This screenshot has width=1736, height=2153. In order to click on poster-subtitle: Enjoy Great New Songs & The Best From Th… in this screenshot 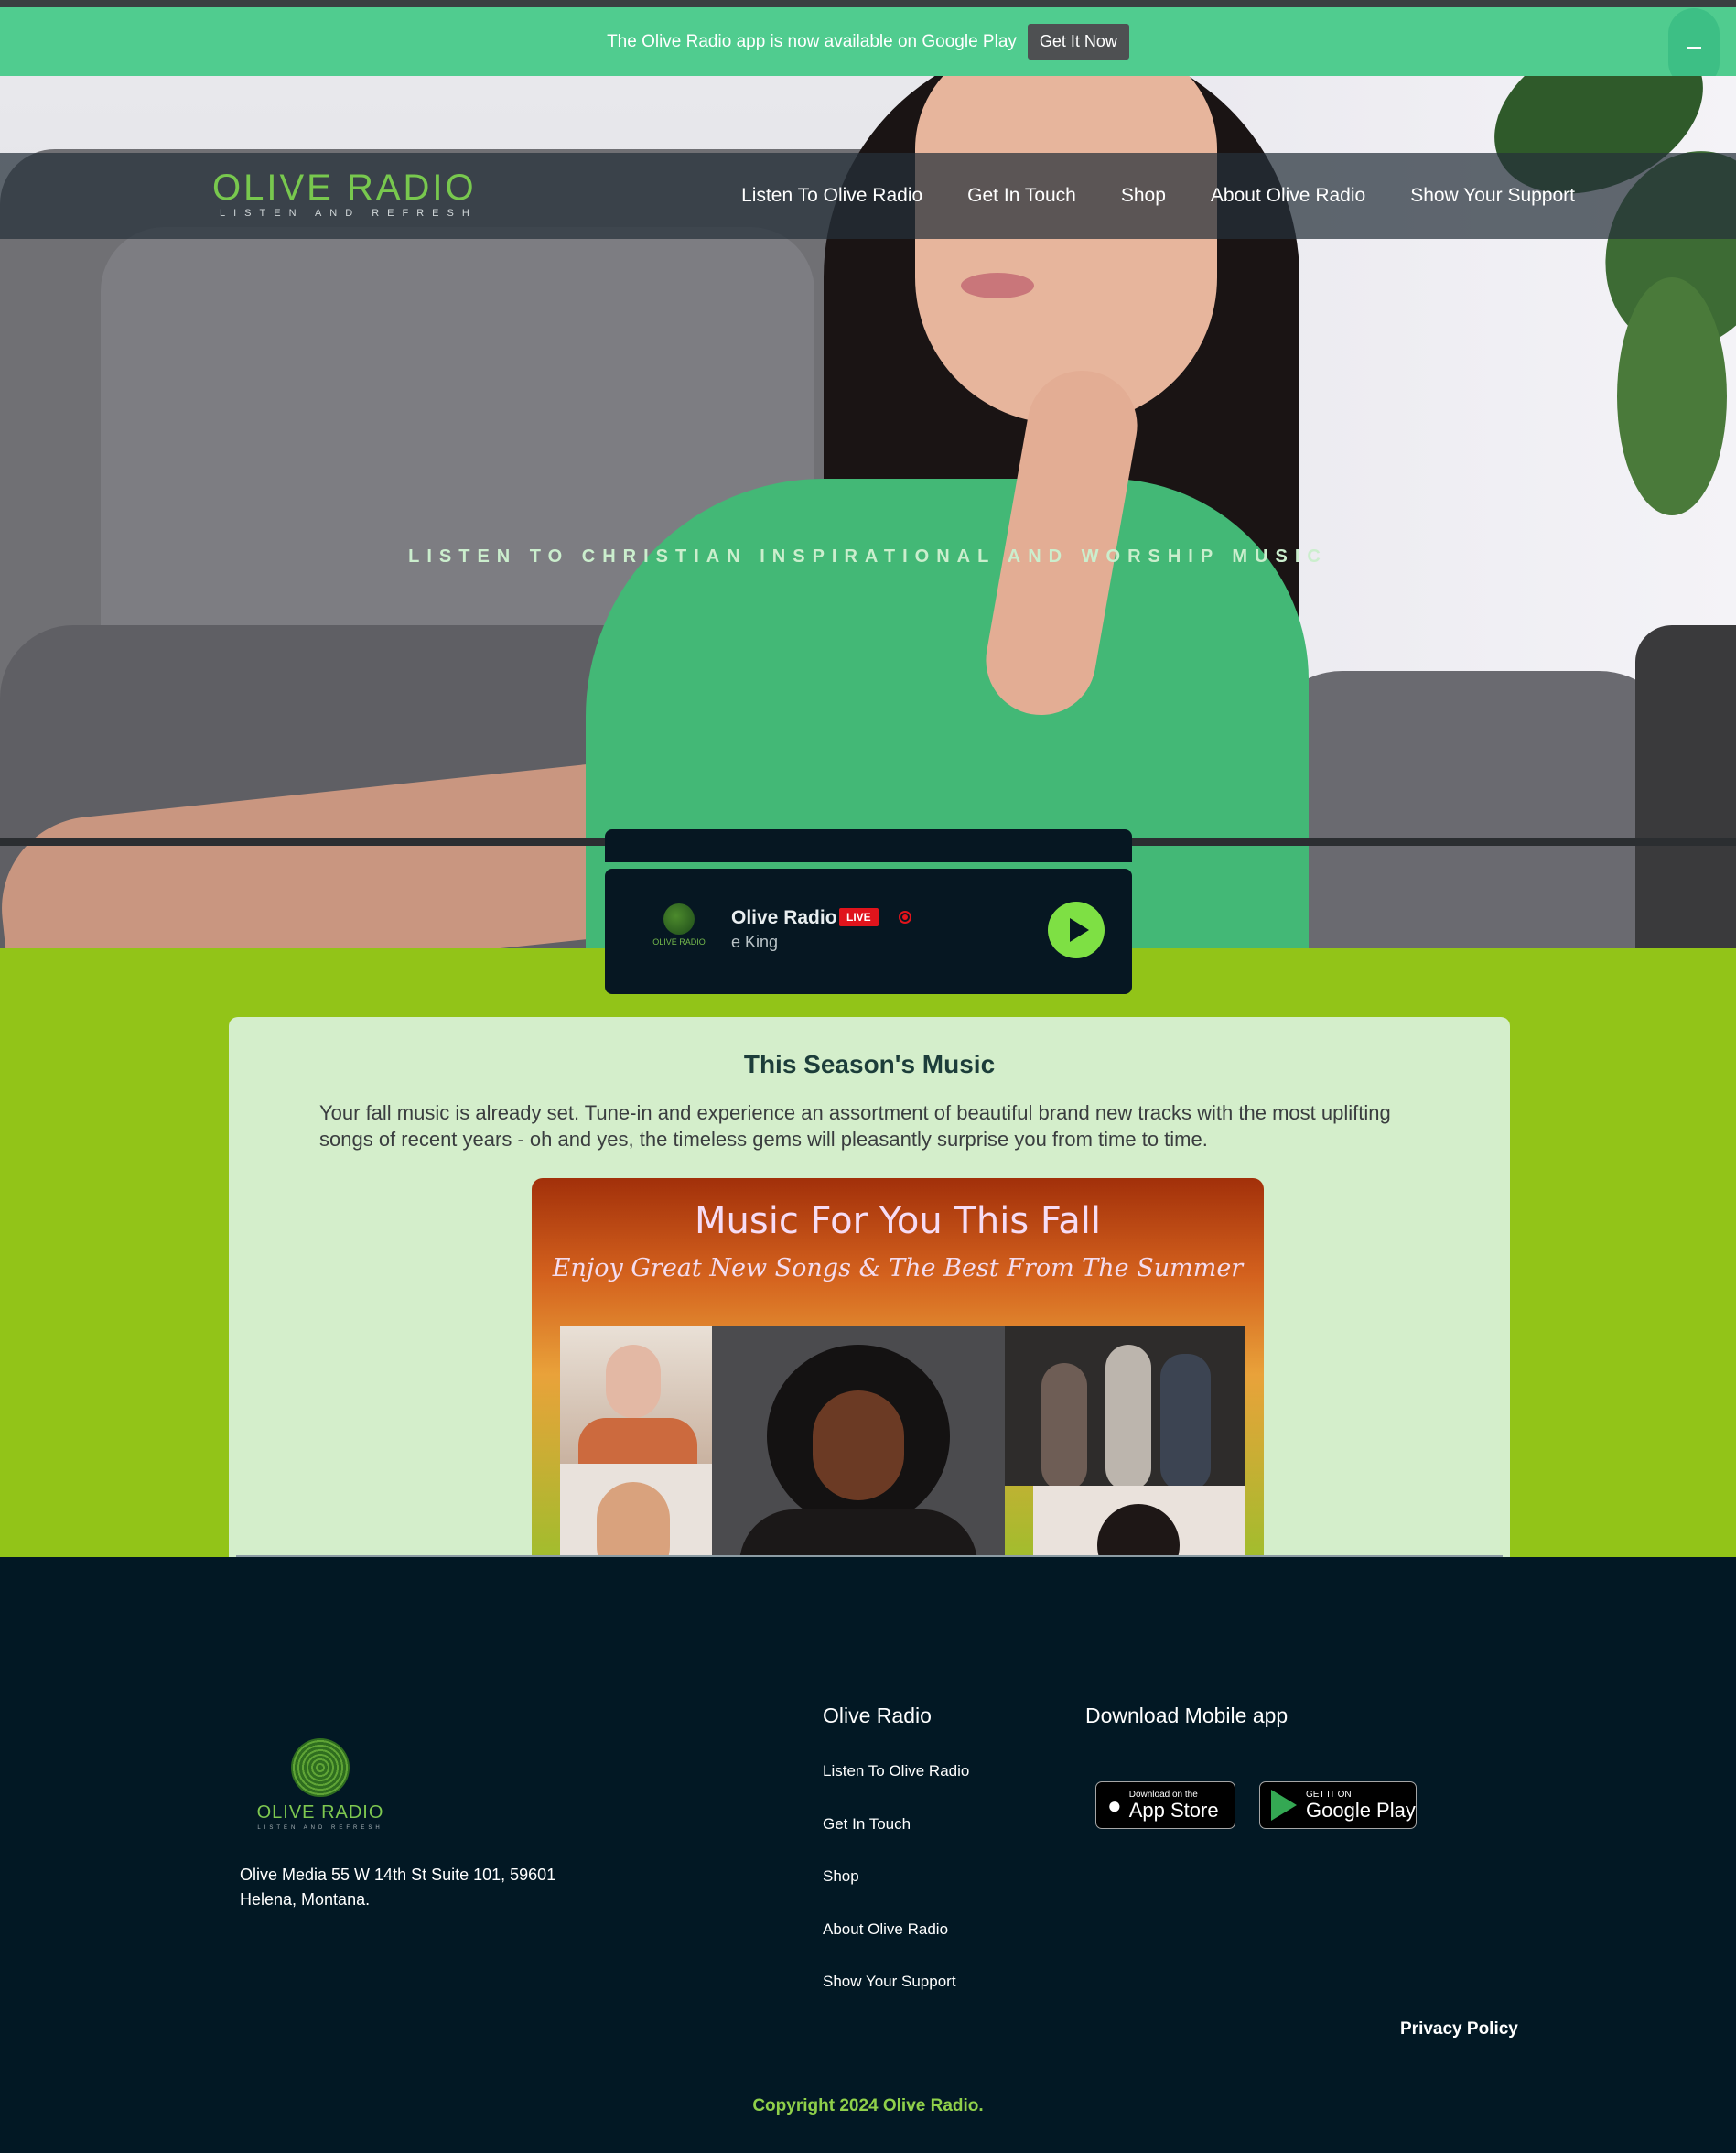, I will do `click(898, 1268)`.